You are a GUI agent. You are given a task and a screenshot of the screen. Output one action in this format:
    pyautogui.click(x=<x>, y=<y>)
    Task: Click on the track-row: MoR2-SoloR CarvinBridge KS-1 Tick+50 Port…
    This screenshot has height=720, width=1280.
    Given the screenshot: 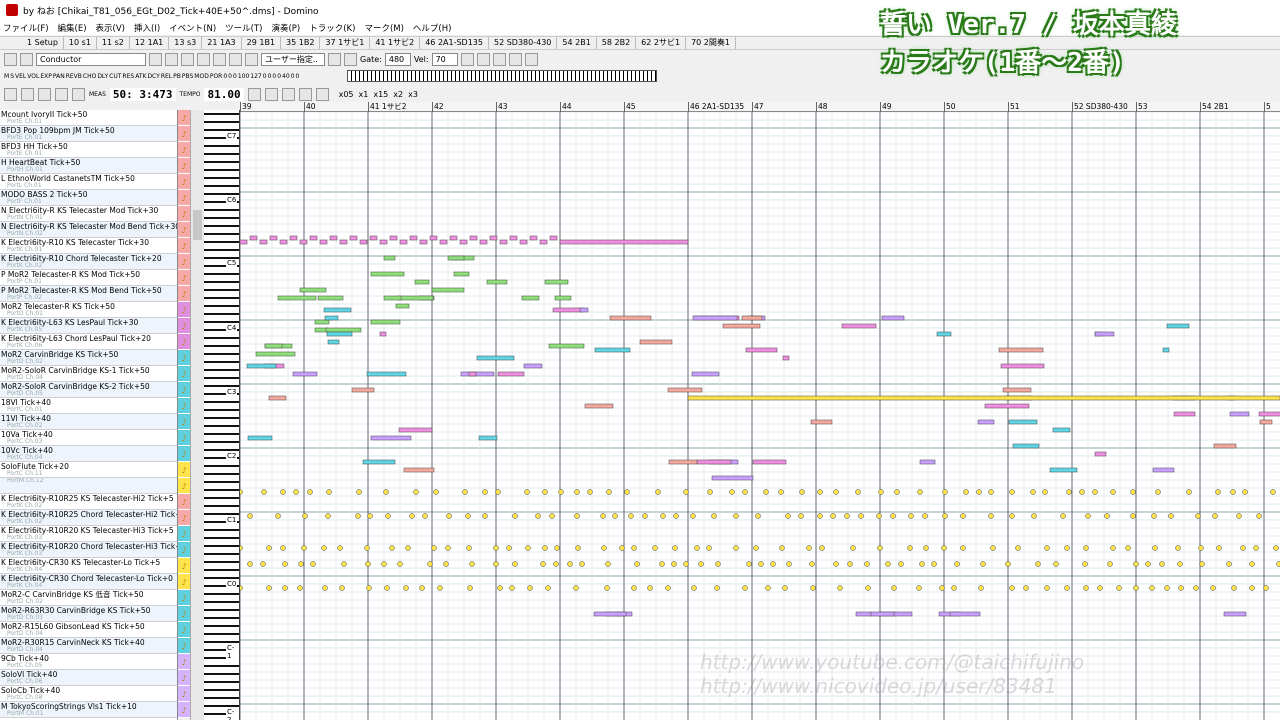 What is the action you would take?
    pyautogui.click(x=88, y=374)
    